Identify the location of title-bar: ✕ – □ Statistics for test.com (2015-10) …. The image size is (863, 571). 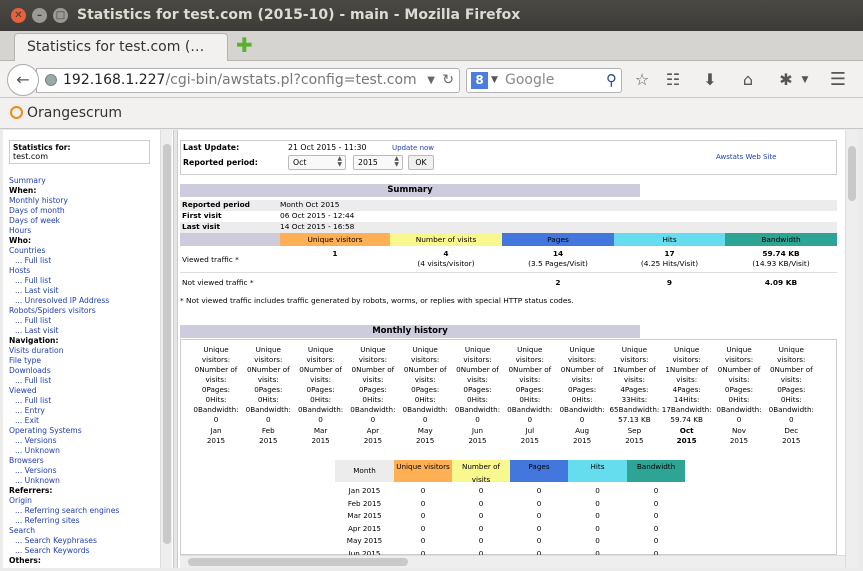
(431, 15).